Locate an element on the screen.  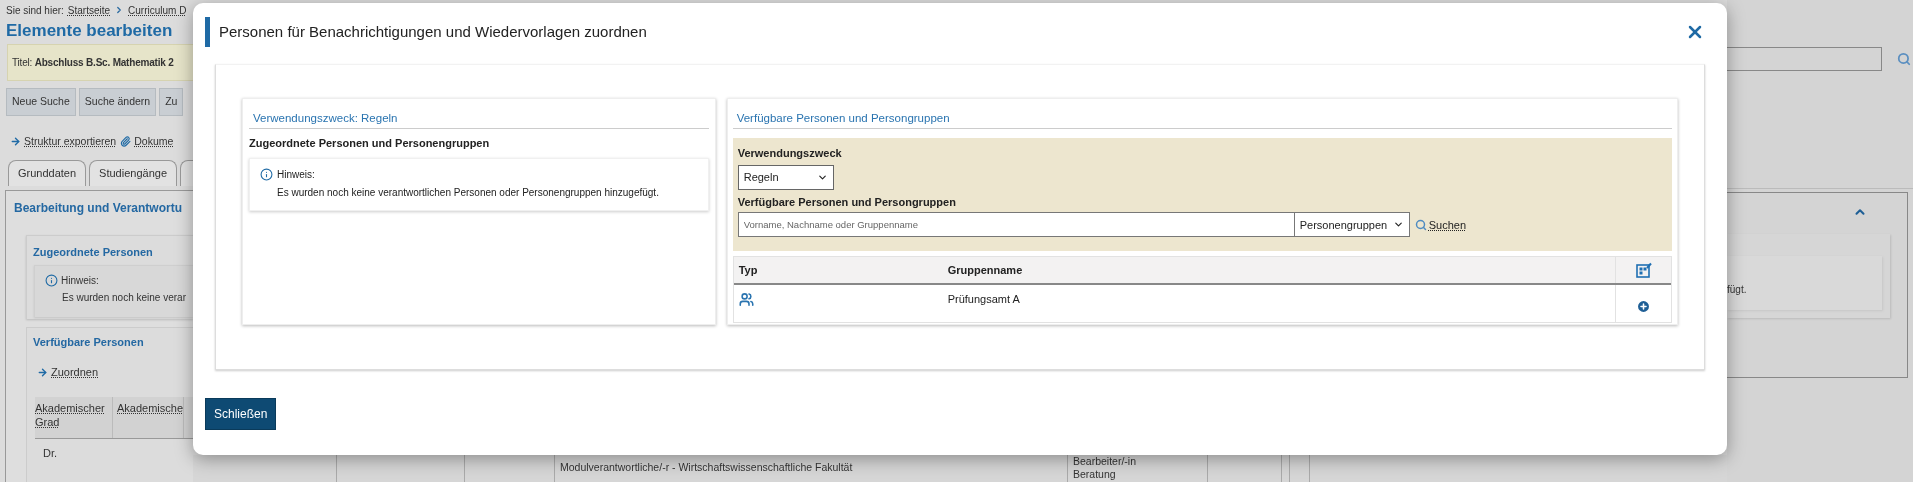
add-icon is located at coordinates (1643, 307).